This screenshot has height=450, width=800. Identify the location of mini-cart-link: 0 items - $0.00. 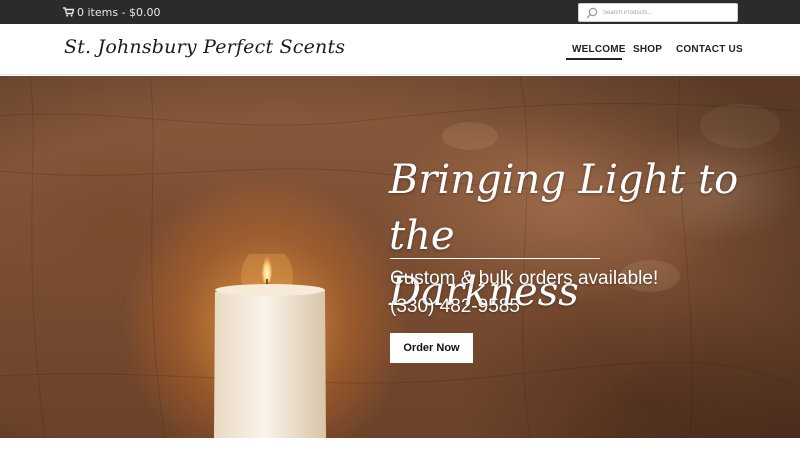
(112, 12).